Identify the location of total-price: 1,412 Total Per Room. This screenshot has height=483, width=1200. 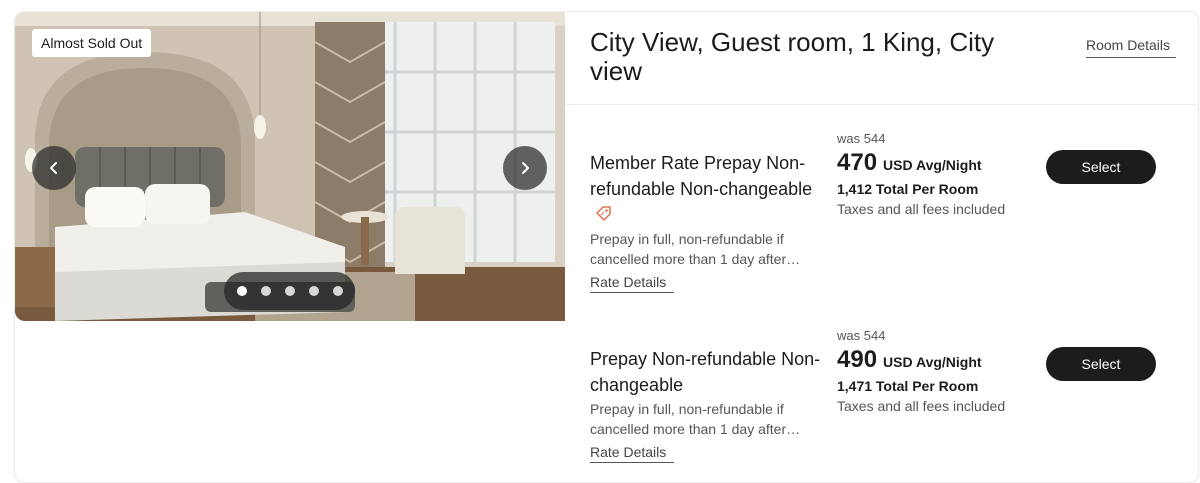
(908, 189).